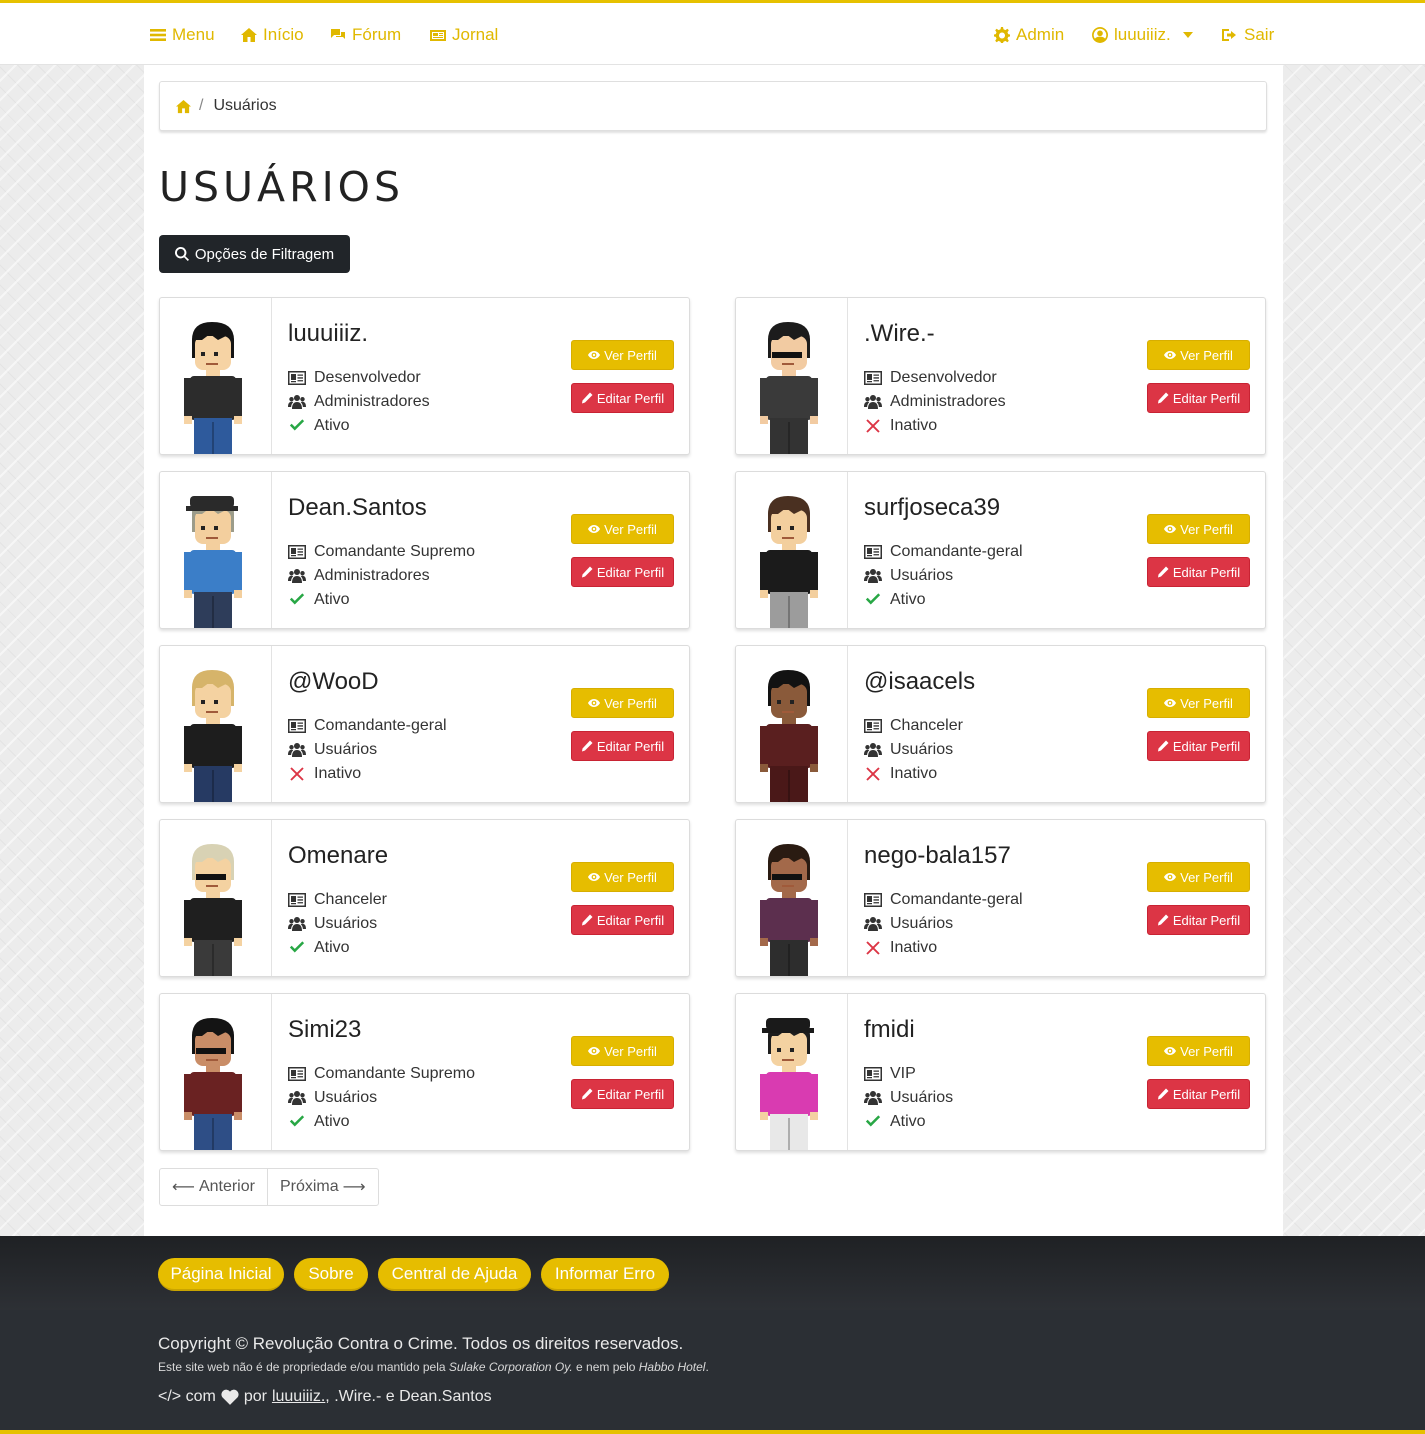 This screenshot has height=1434, width=1425. What do you see at coordinates (221, 1274) in the screenshot?
I see `footer-link-home: Página Inicial` at bounding box center [221, 1274].